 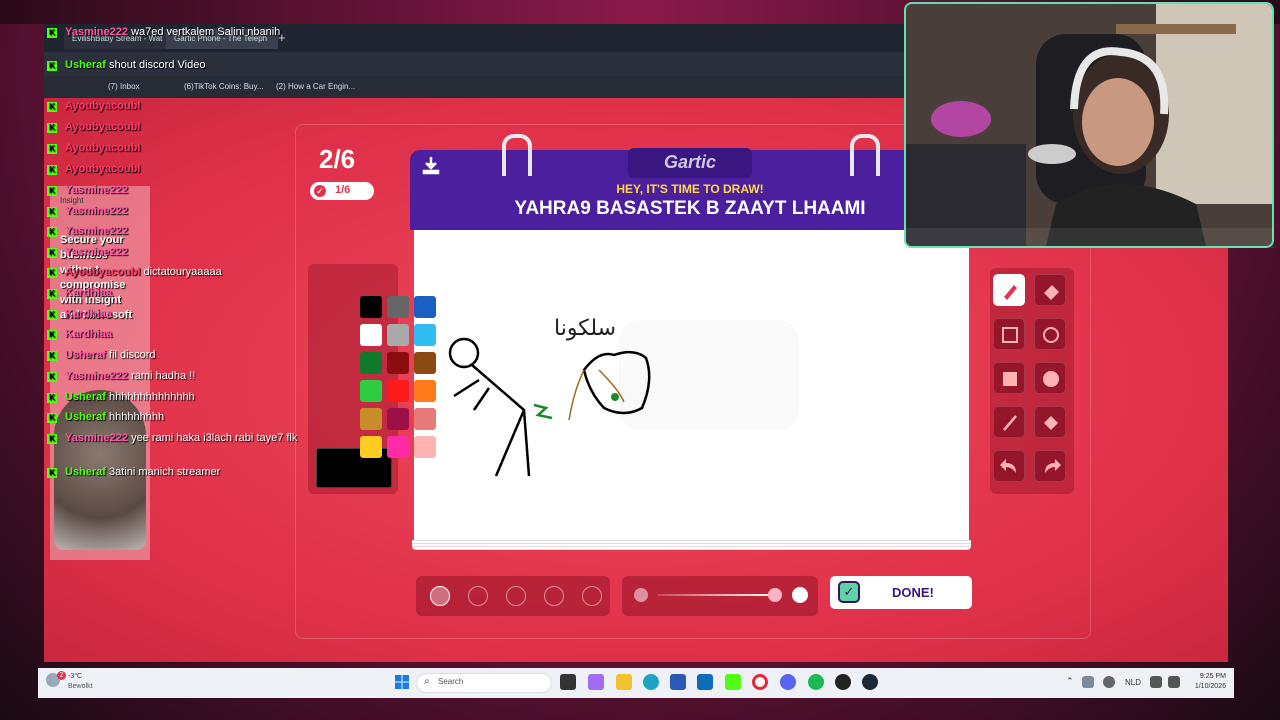 What do you see at coordinates (89, 314) in the screenshot?
I see `chat-username: Kardhiaa` at bounding box center [89, 314].